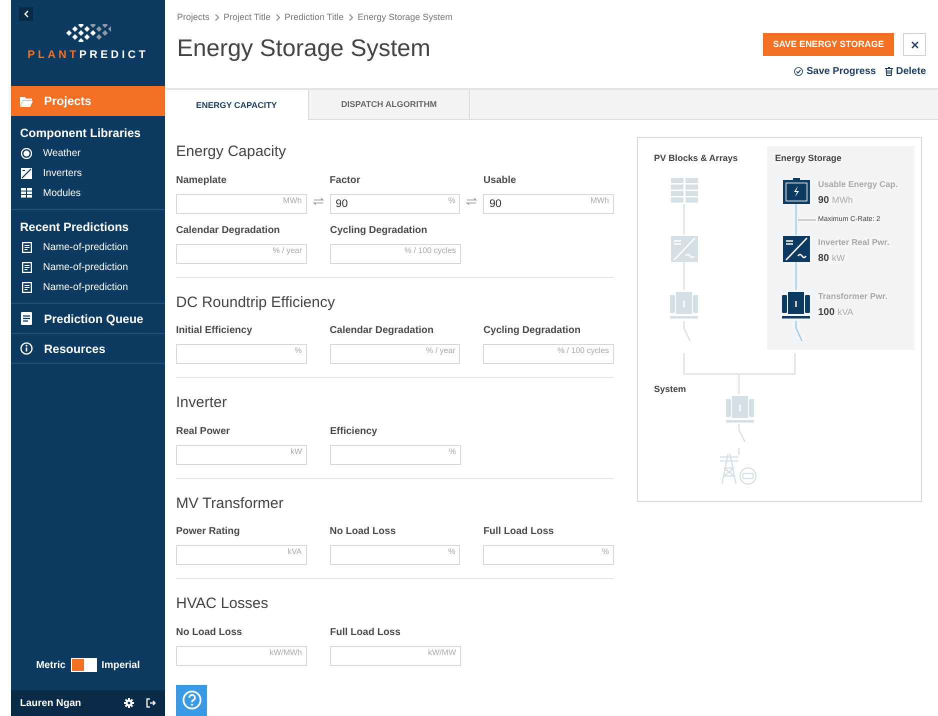 This screenshot has width=938, height=716. What do you see at coordinates (88, 193) in the screenshot?
I see `nav-item: Modules` at bounding box center [88, 193].